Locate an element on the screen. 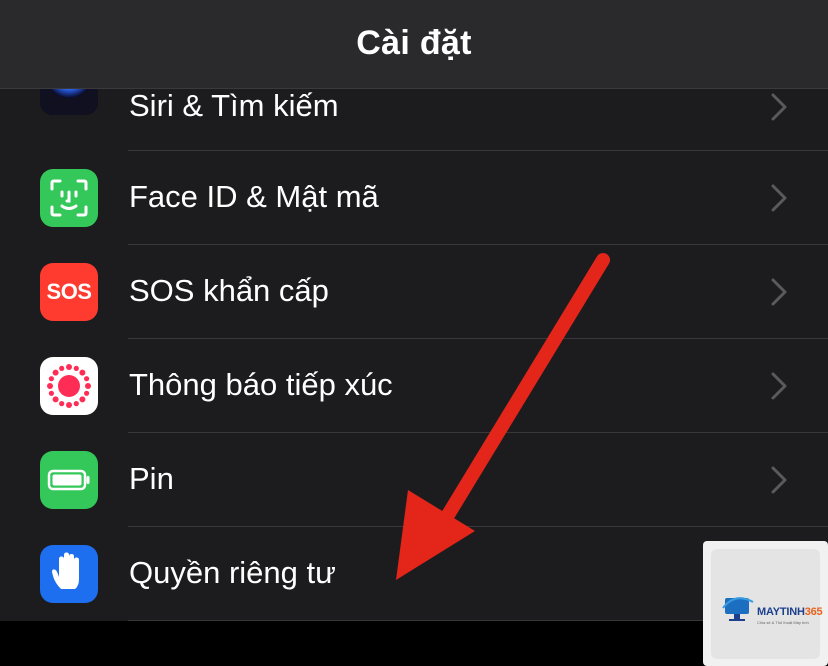 Image resolution: width=828 pixels, height=666 pixels. watermark-card: MAYTINH365 Chia sẻ & Thủ thuật Máy tính is located at coordinates (767, 604).